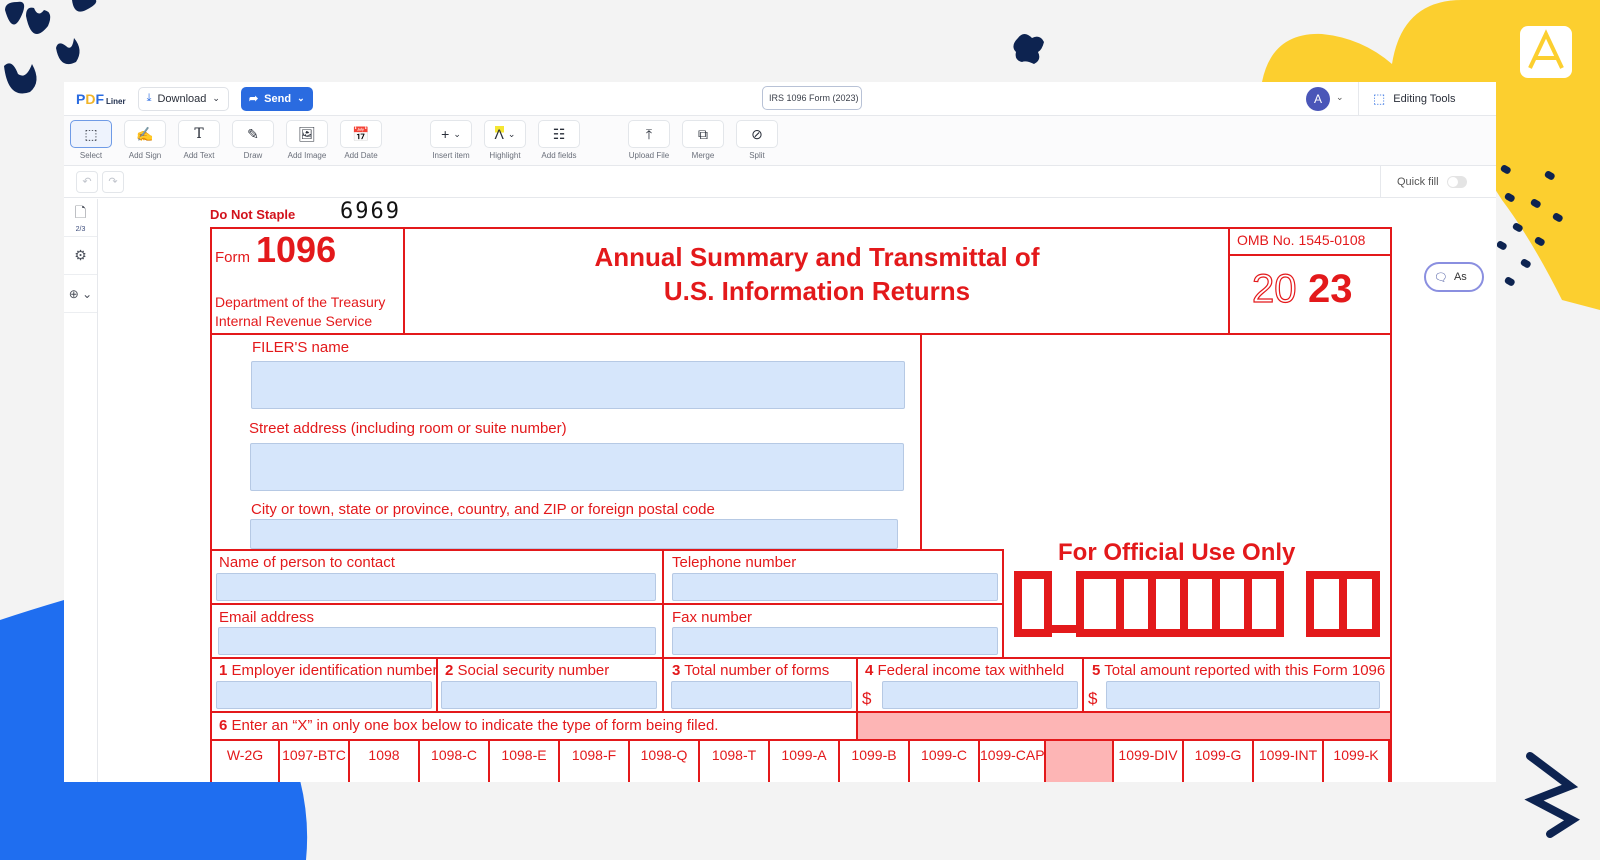  I want to click on page-icon: 🗋, so click(80, 212).